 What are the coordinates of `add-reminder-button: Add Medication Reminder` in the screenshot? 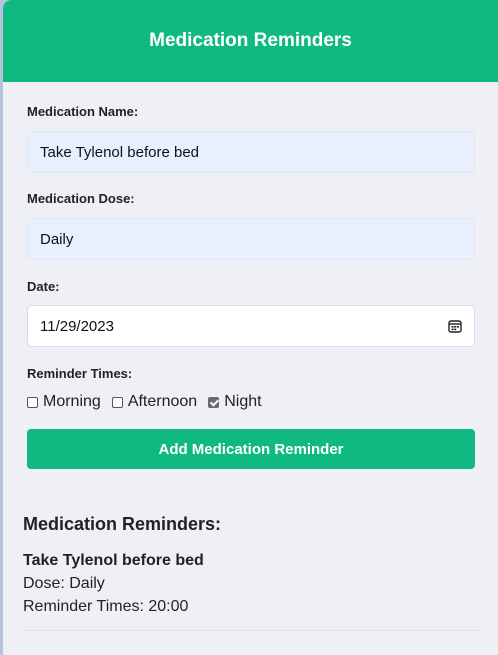 It's located at (251, 449).